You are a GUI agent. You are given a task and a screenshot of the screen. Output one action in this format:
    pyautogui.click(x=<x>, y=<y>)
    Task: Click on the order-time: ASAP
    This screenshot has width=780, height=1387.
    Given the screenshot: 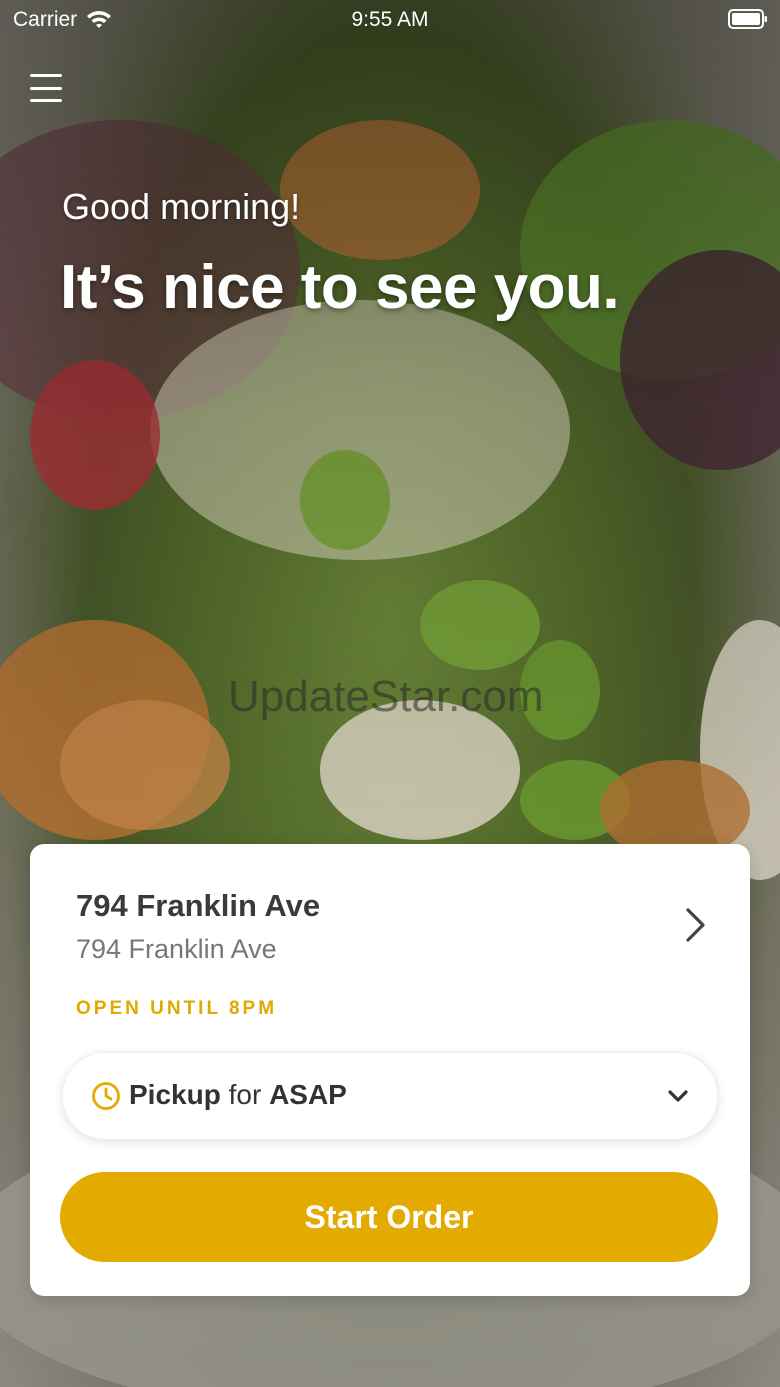 What is the action you would take?
    pyautogui.click(x=308, y=1094)
    